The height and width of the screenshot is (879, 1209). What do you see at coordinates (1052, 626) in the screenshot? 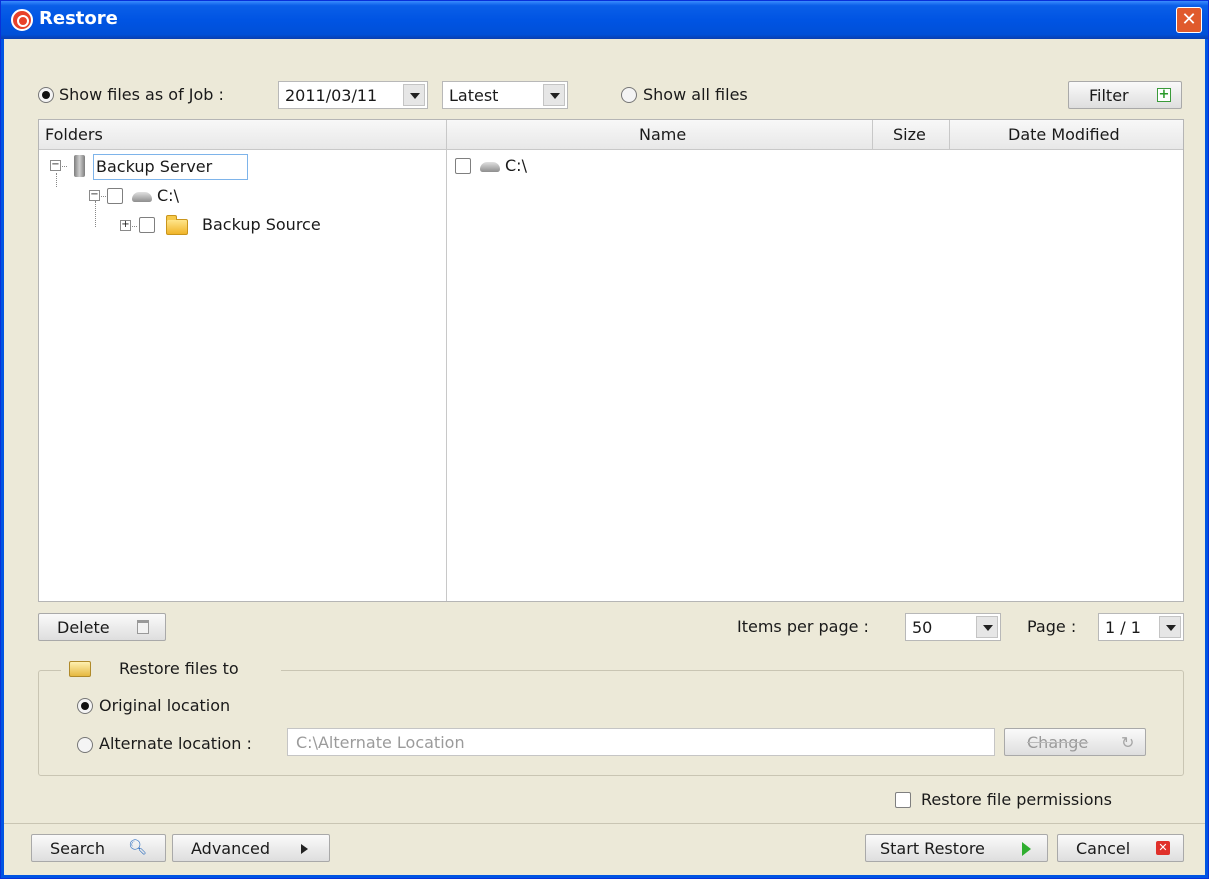
I see `page-label: Page :` at bounding box center [1052, 626].